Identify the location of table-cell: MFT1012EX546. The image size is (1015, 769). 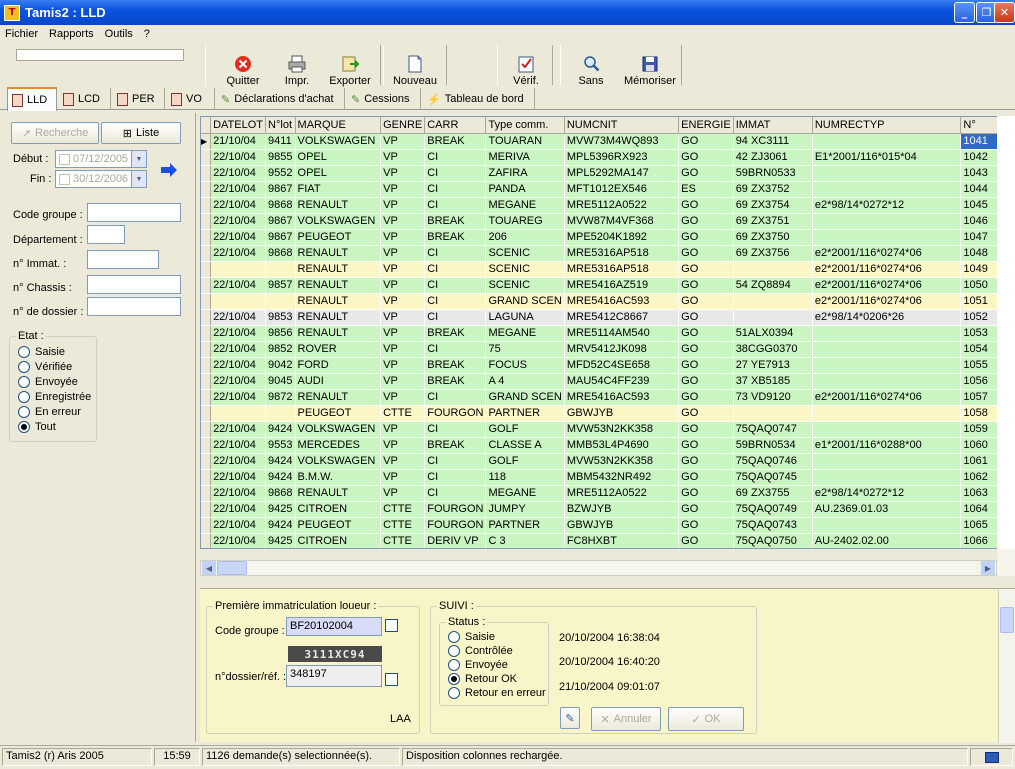
(622, 189).